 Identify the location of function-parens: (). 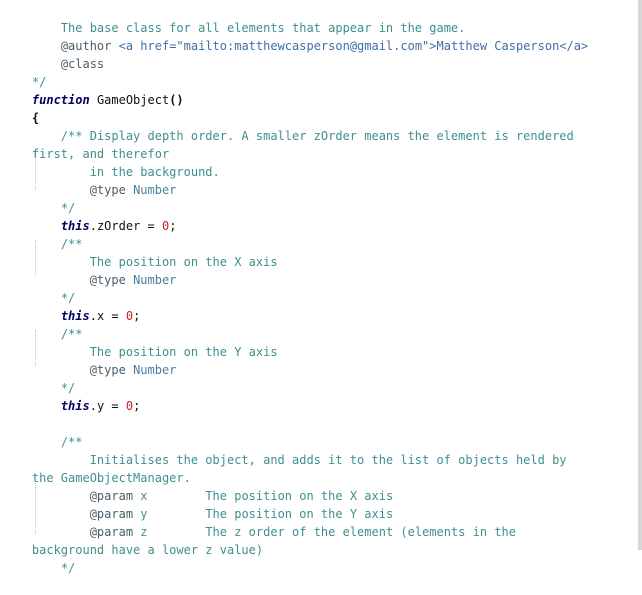
(176, 100).